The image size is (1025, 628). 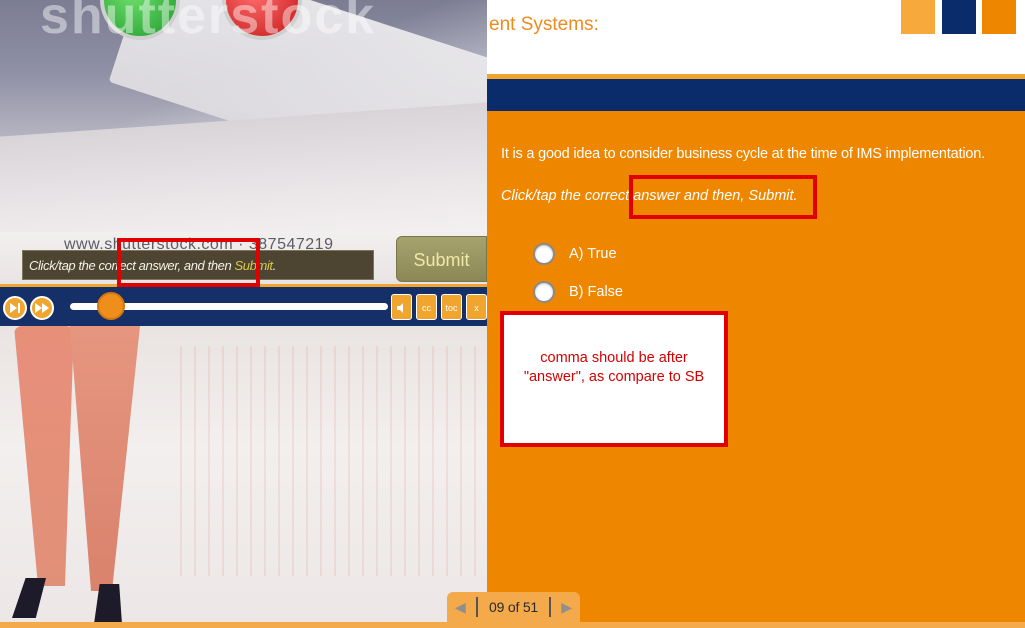 I want to click on person-leg-left, so click(x=44, y=456).